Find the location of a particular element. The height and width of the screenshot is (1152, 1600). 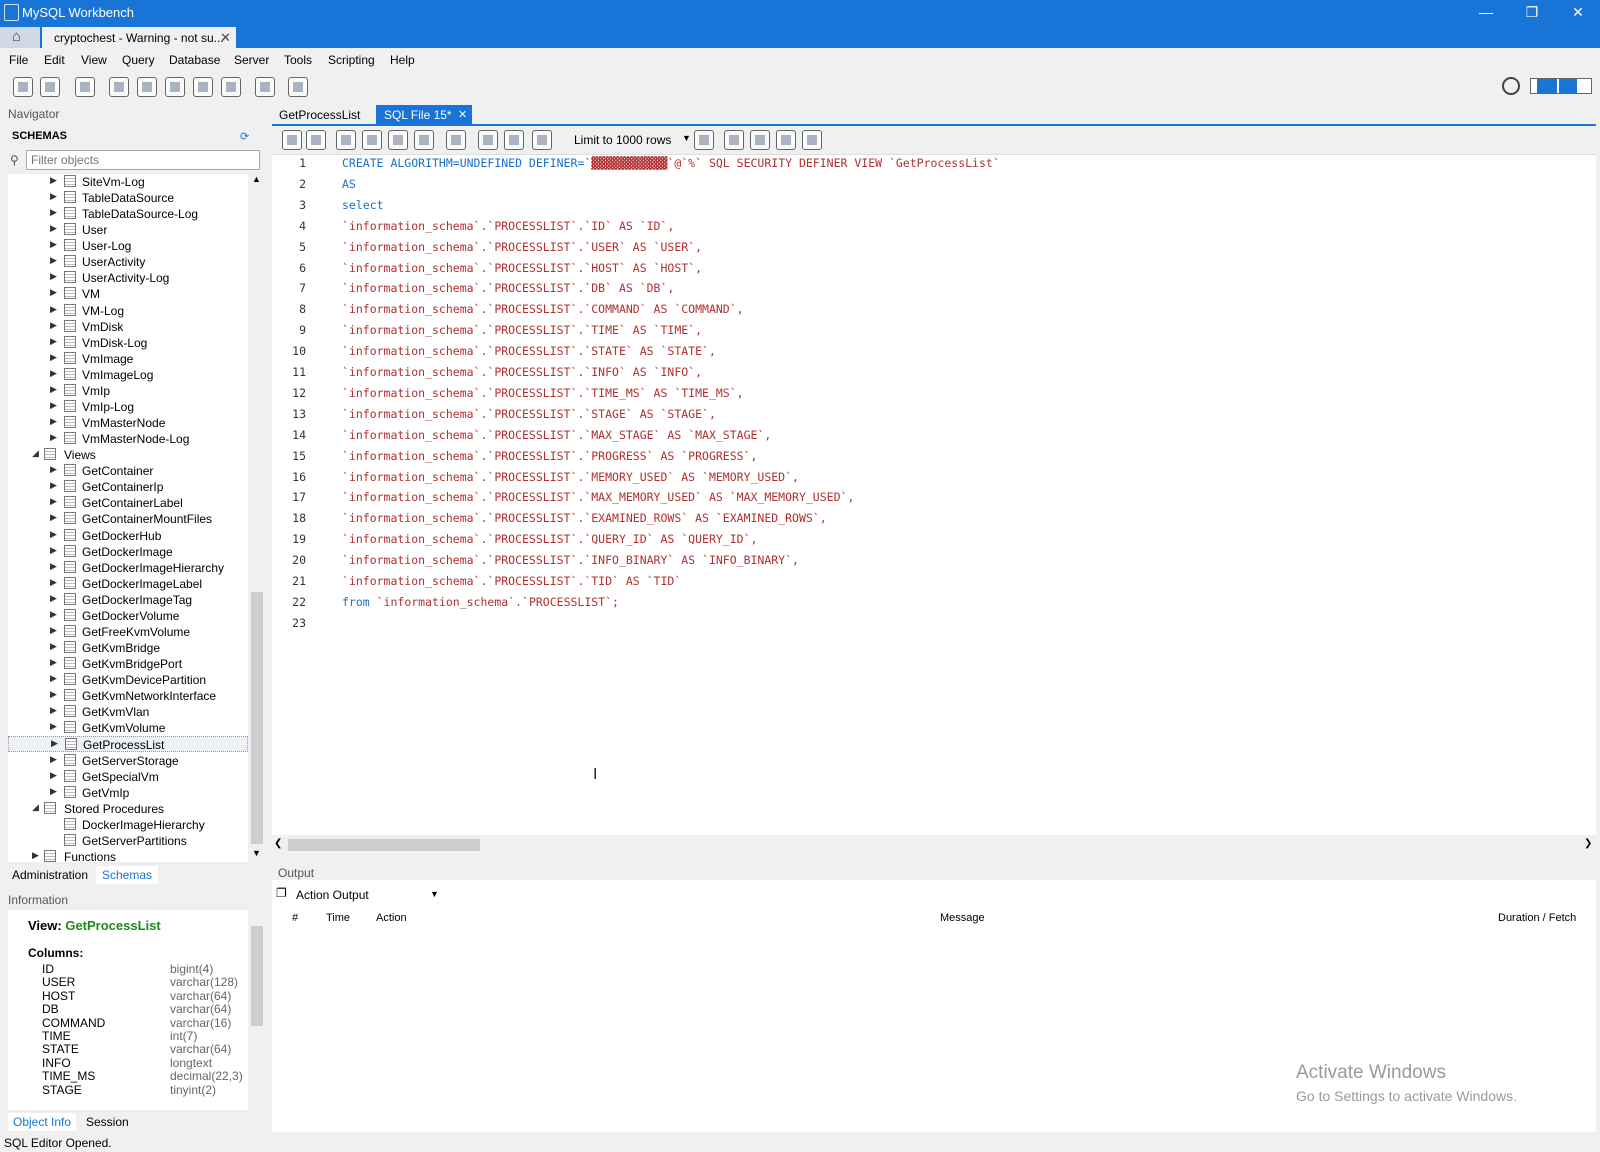

toggle-continue-on-error-icon is located at coordinates (456, 140).